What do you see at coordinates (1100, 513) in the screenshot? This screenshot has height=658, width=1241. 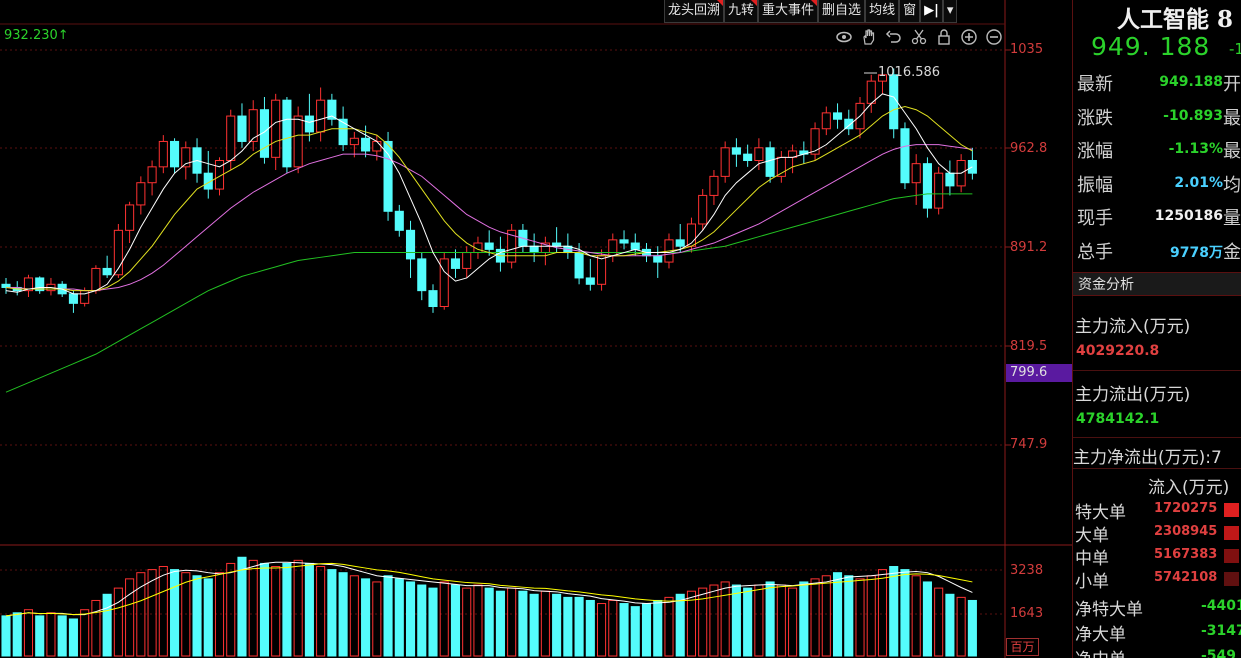 I see `tier-label: 特大单` at bounding box center [1100, 513].